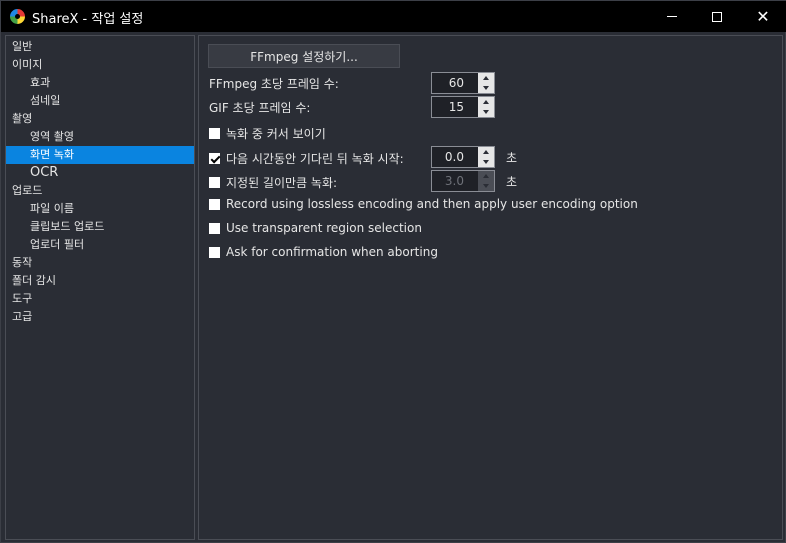 This screenshot has width=786, height=543. I want to click on tree-item-capture: 촬영, so click(22, 119).